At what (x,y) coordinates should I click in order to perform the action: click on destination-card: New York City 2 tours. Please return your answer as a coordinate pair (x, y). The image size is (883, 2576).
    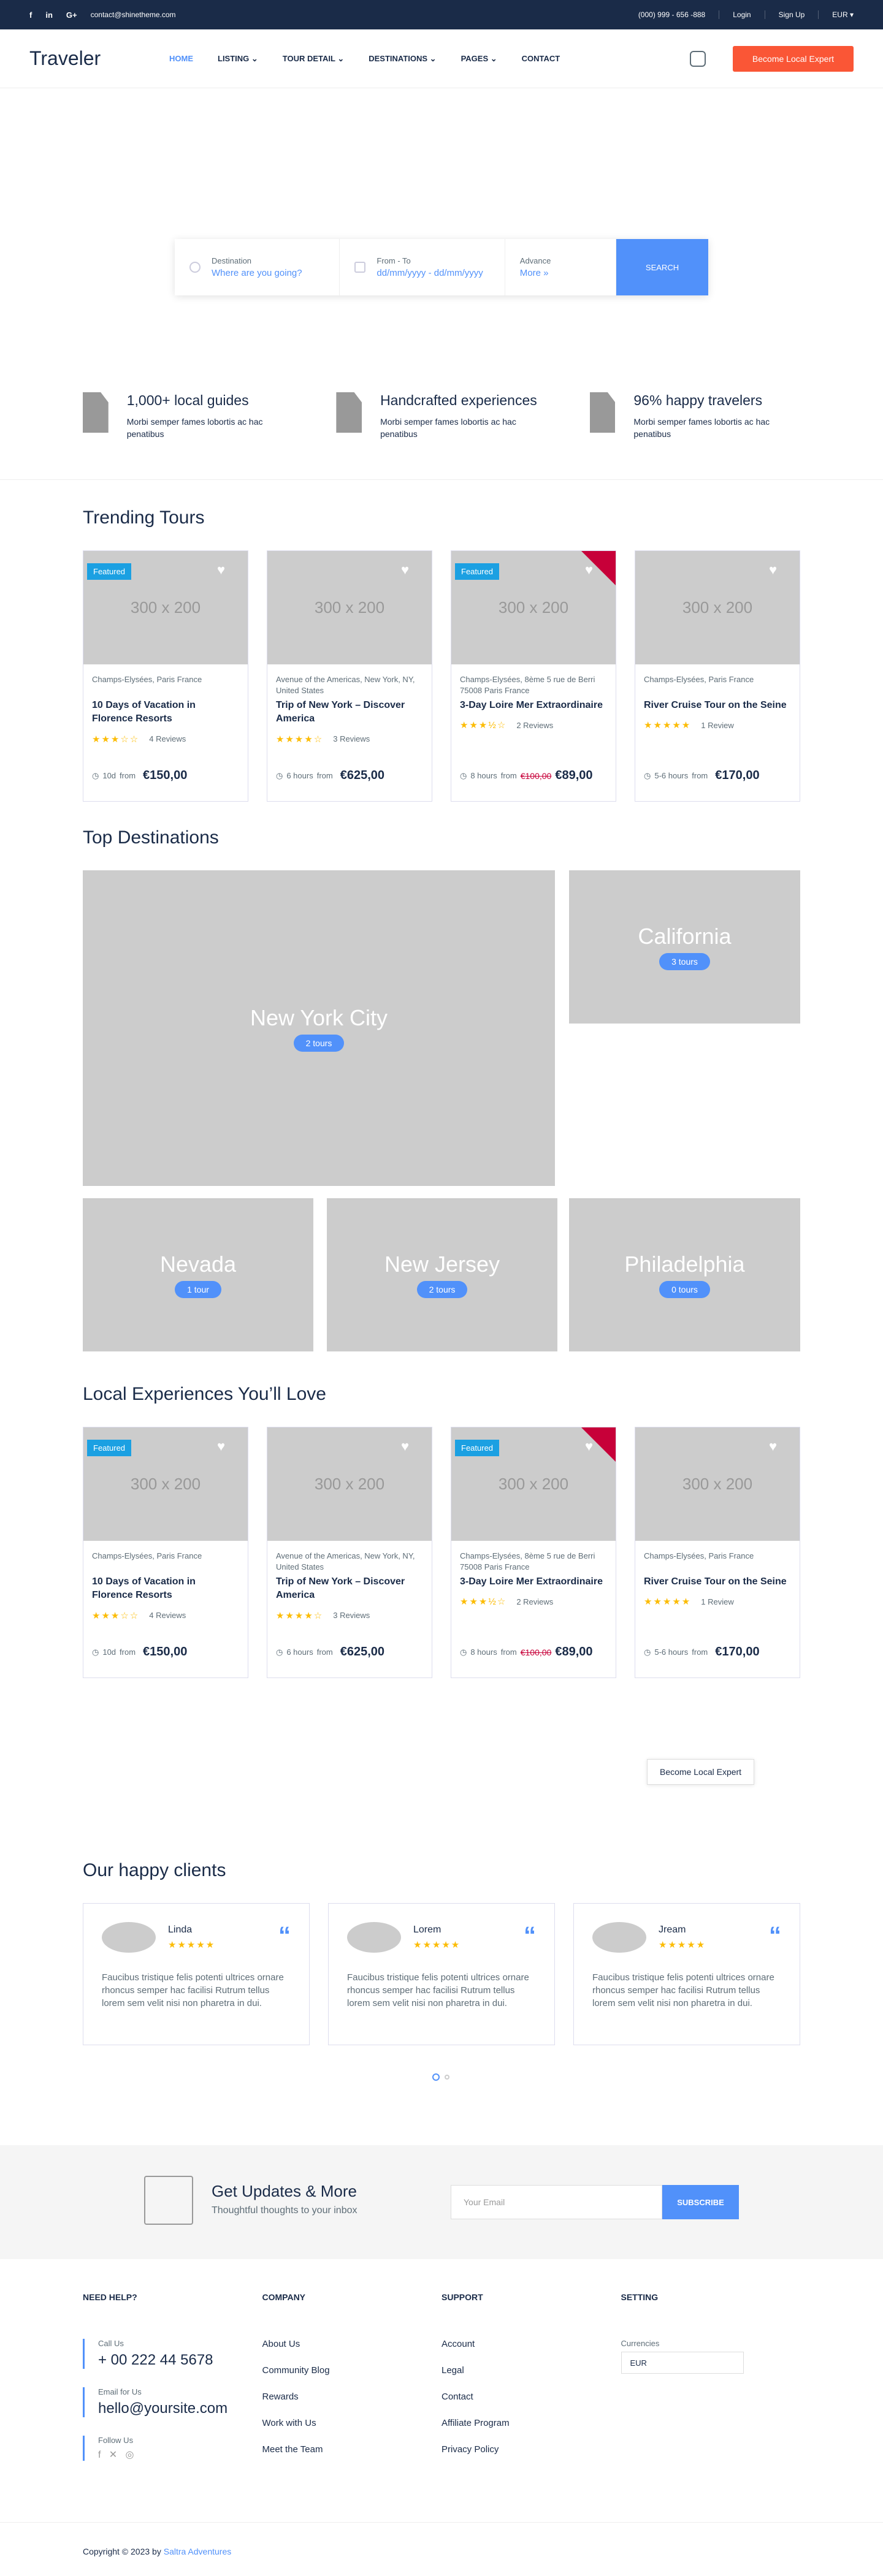
    Looking at the image, I should click on (319, 1028).